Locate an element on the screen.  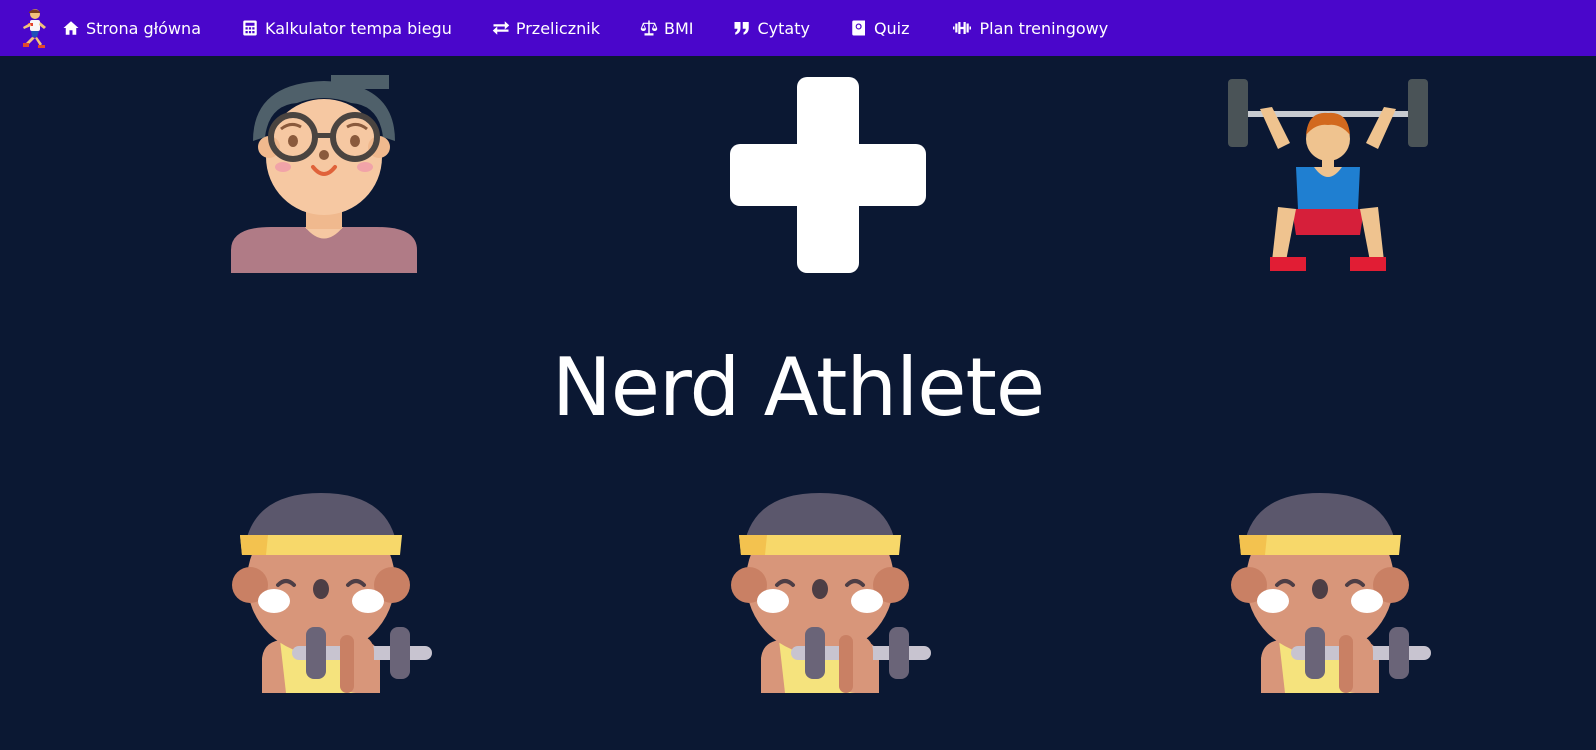
nav-pace-calculator-label: Kalkulator tempa biegu is located at coordinates (358, 28).